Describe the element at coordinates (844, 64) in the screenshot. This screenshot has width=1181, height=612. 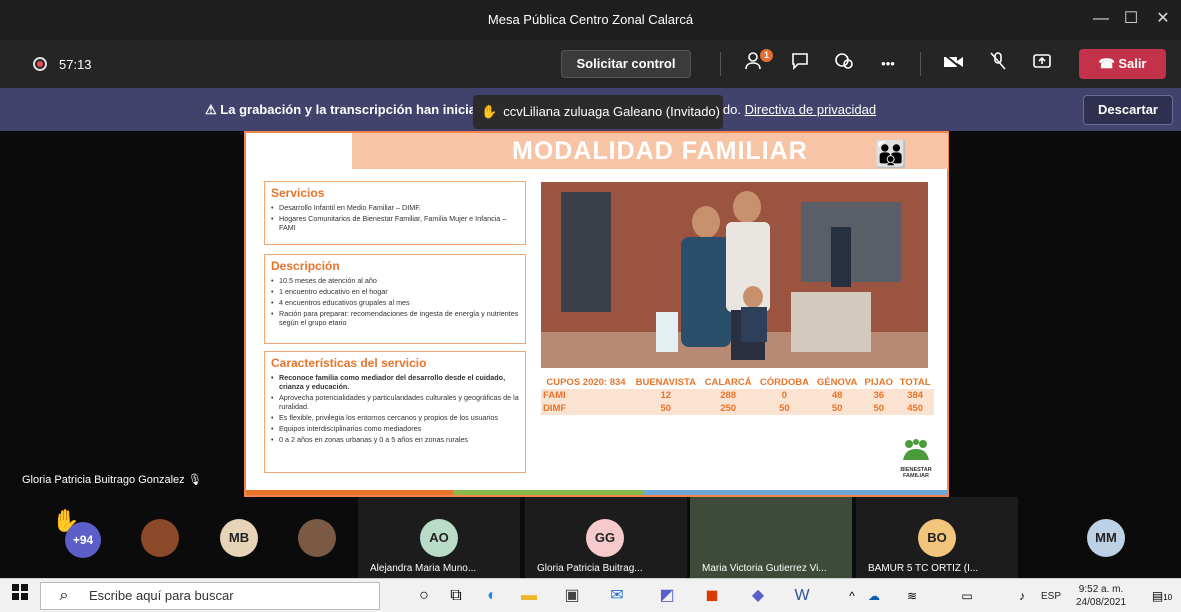
I see `reactions-icon` at that location.